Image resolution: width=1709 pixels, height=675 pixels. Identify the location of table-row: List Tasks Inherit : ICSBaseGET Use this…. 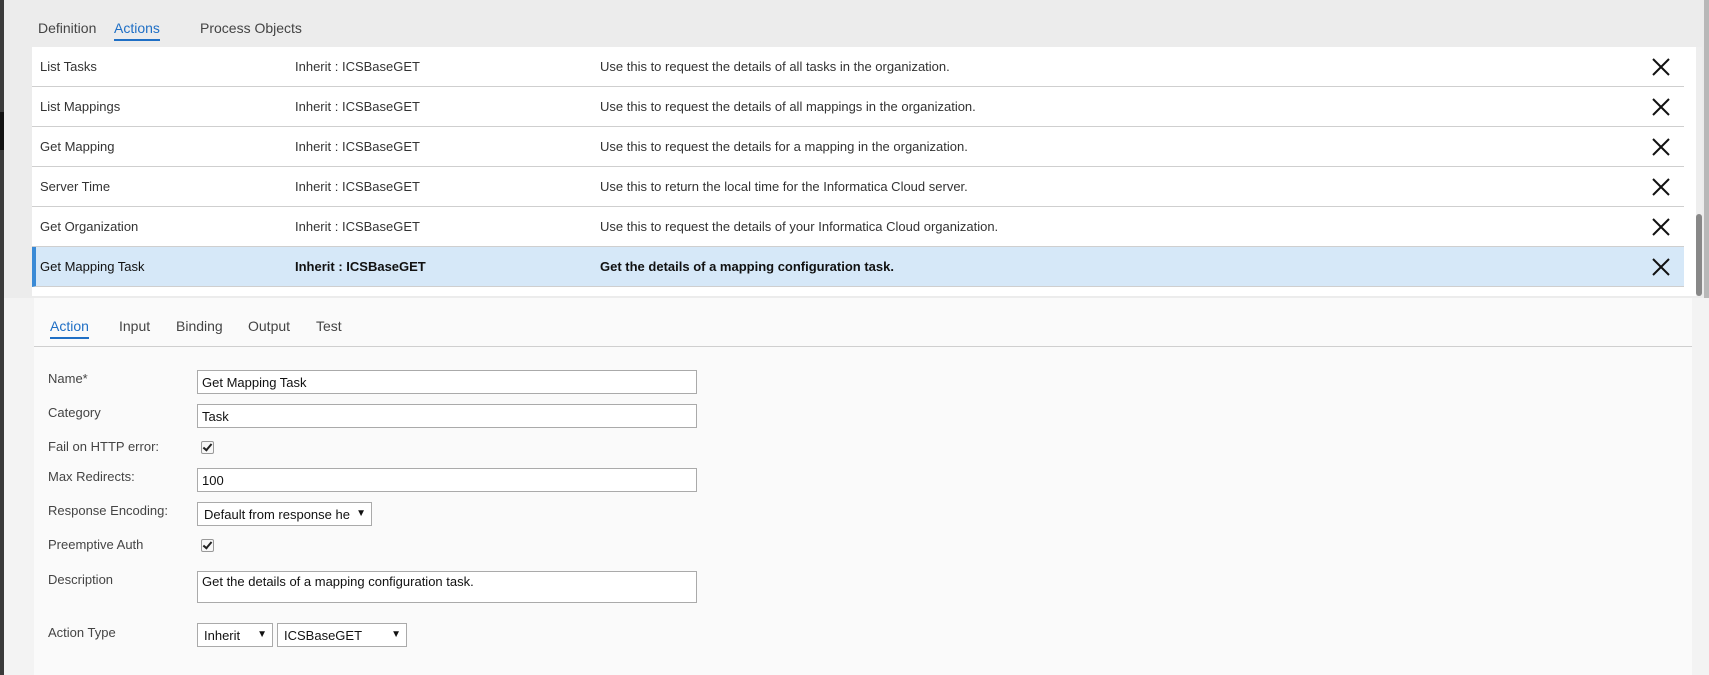
(858, 67).